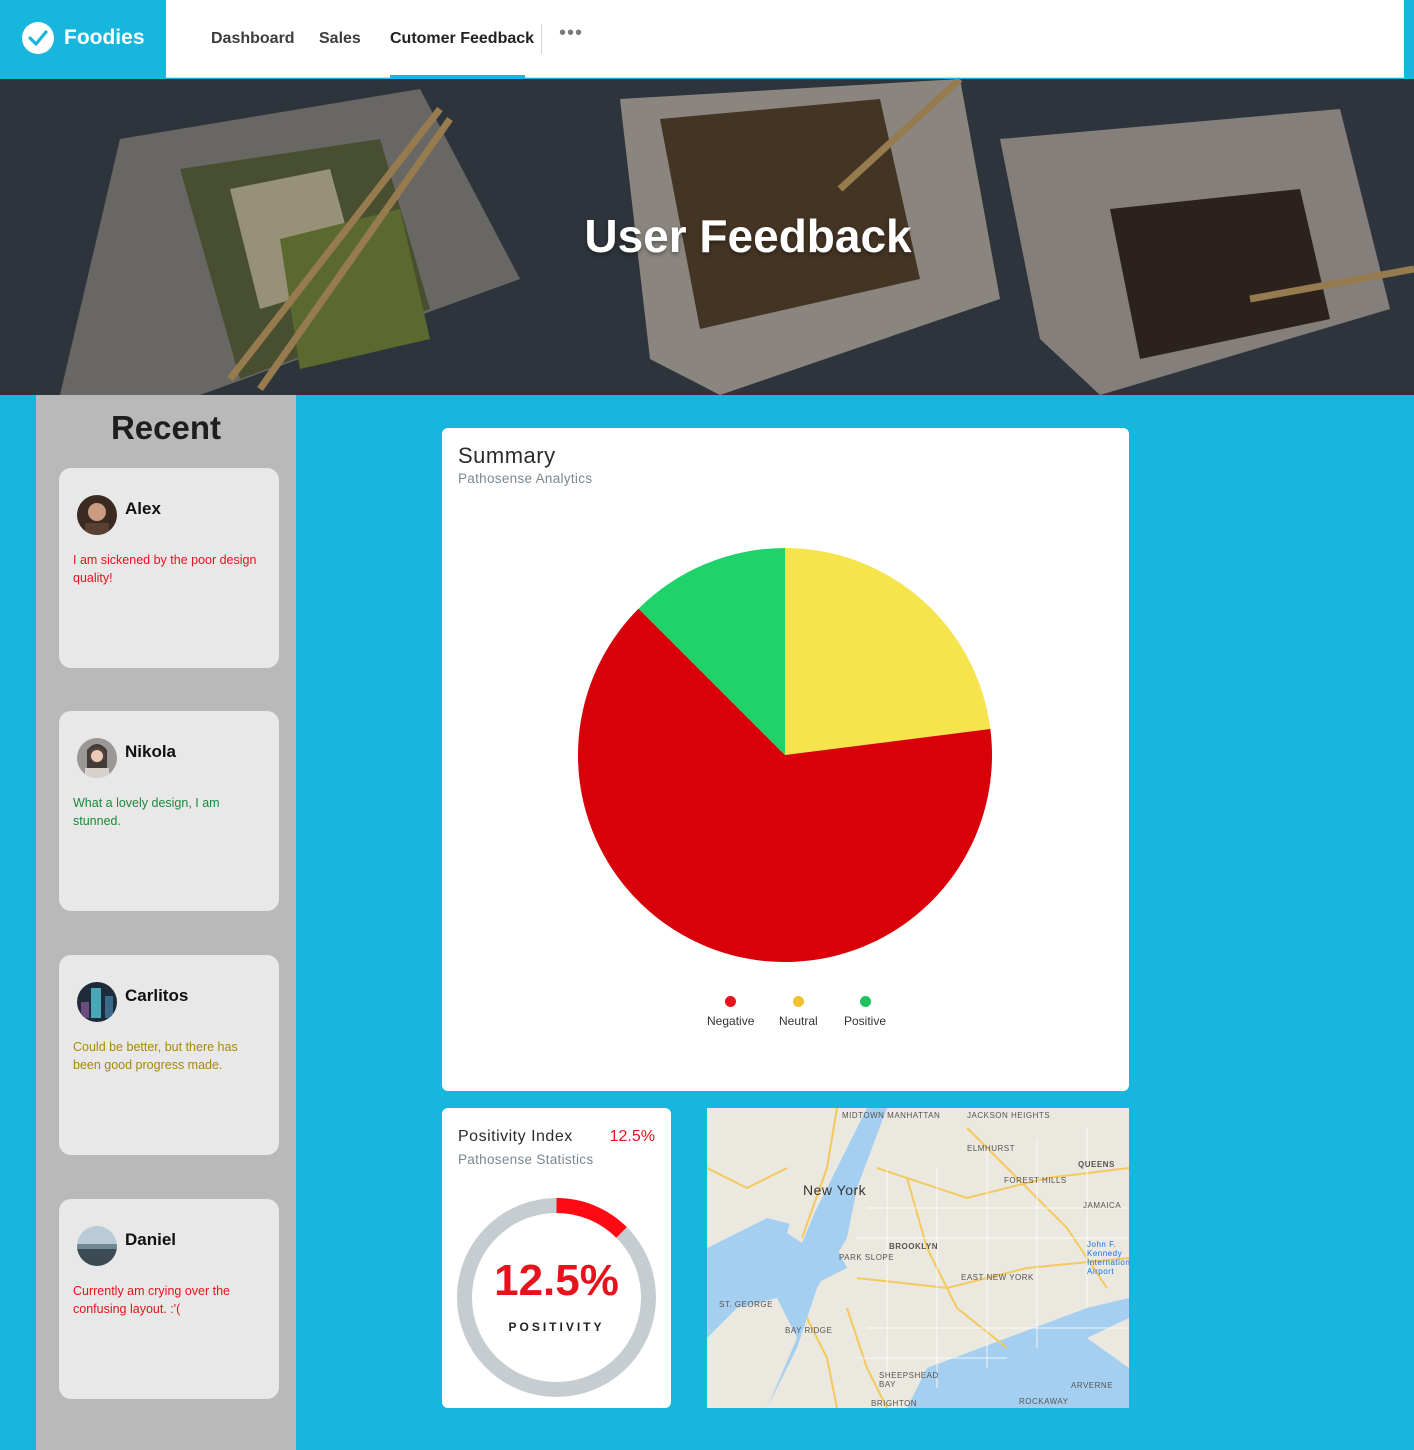 Image resolution: width=1414 pixels, height=1450 pixels. What do you see at coordinates (541, 39) in the screenshot?
I see `nav-divider` at bounding box center [541, 39].